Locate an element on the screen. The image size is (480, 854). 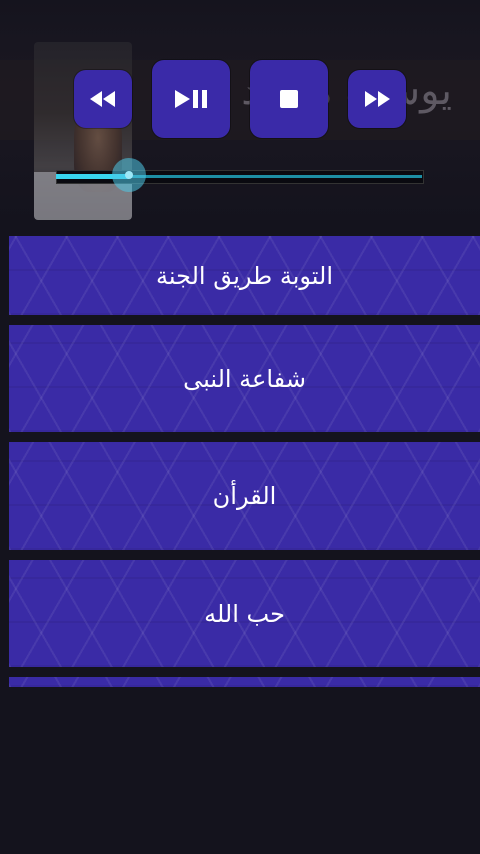
fast-forward-icon is located at coordinates (377, 99).